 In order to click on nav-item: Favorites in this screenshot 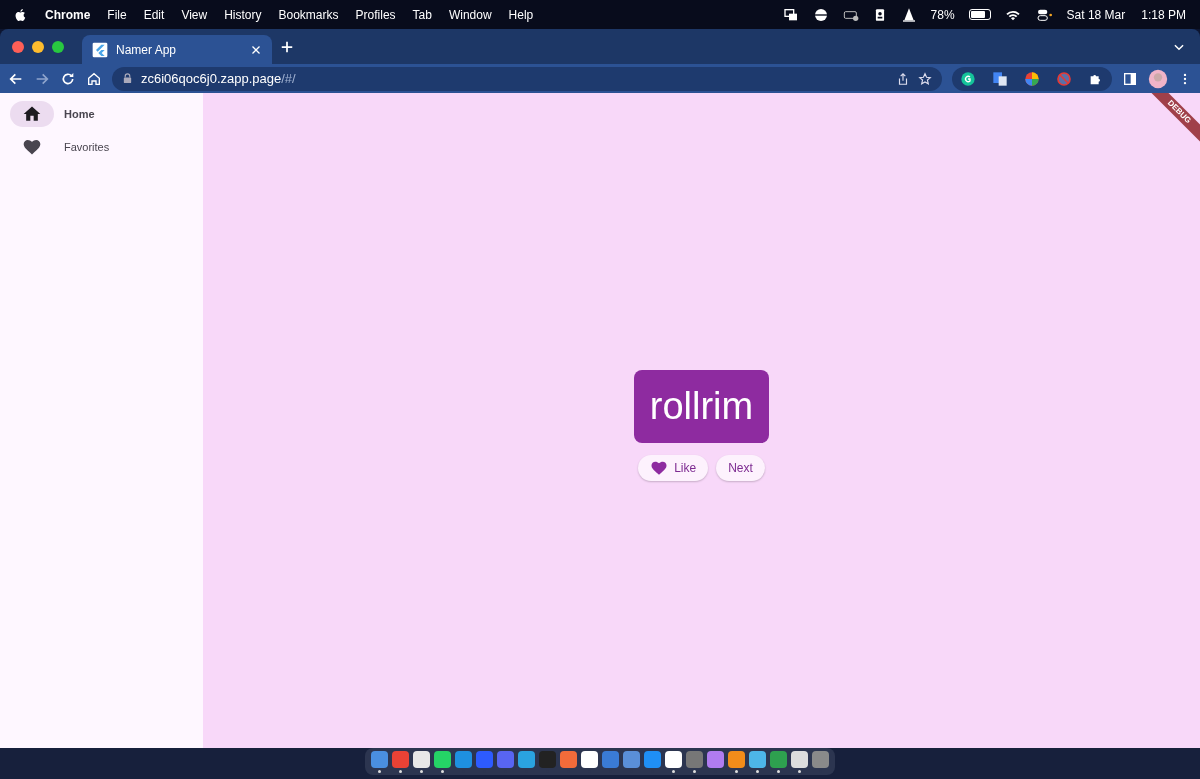, I will do `click(101, 147)`.